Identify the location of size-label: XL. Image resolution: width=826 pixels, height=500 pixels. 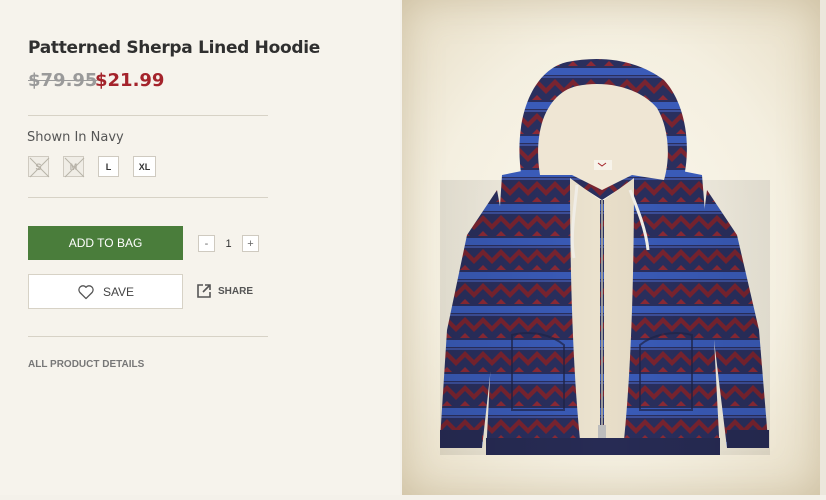
(144, 166).